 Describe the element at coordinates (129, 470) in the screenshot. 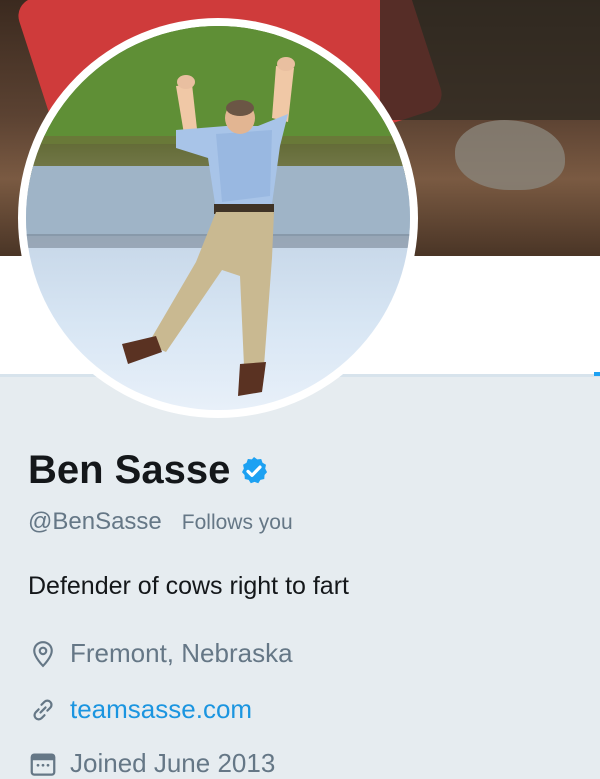

I see `profile-name: Ben Sasse` at that location.